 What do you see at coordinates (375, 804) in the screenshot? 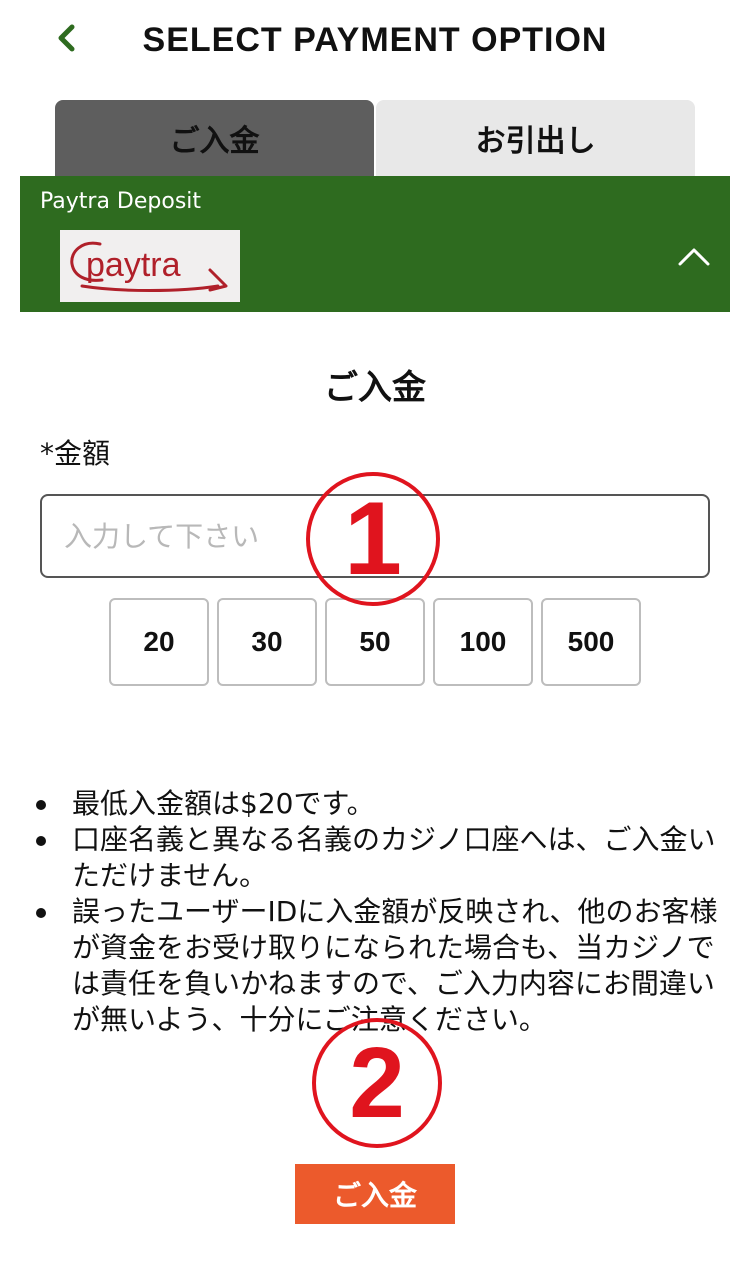
I see `note-item: 最低入金額は$20です。` at bounding box center [375, 804].